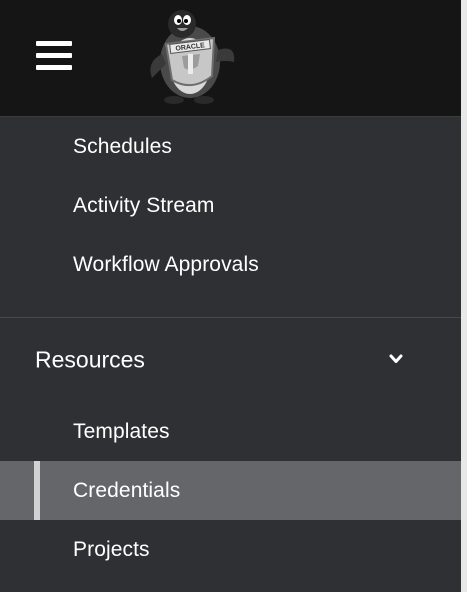 The width and height of the screenshot is (467, 592). Describe the element at coordinates (127, 490) in the screenshot. I see `sidebar-item-label: Credentials` at that location.